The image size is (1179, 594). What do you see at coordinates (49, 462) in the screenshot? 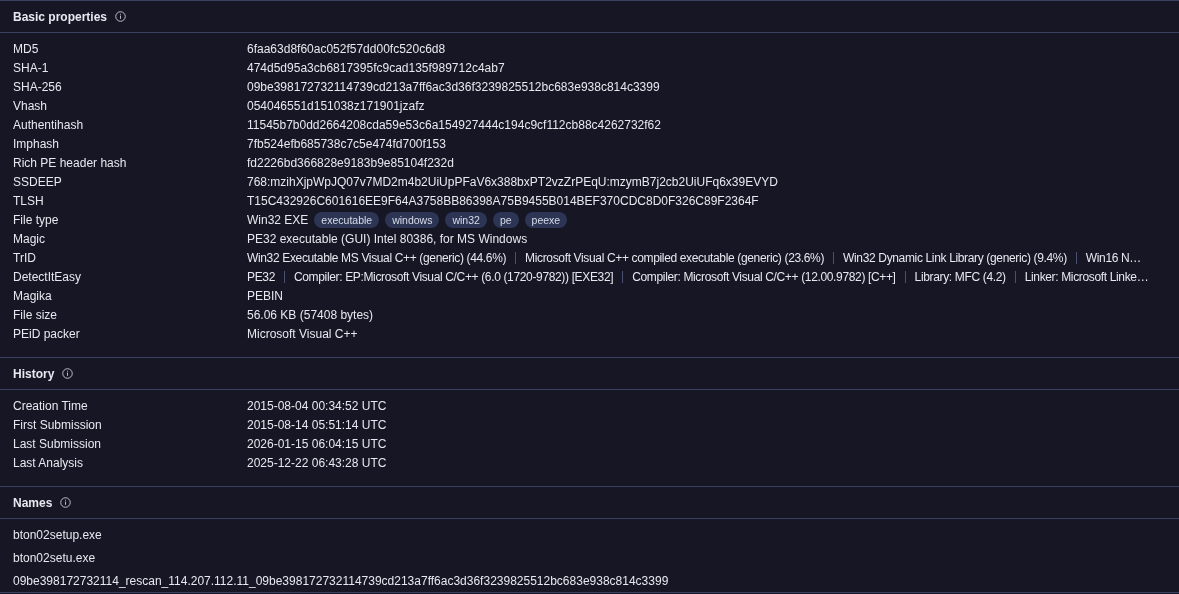
I see `property-label: Last Analysis` at bounding box center [49, 462].